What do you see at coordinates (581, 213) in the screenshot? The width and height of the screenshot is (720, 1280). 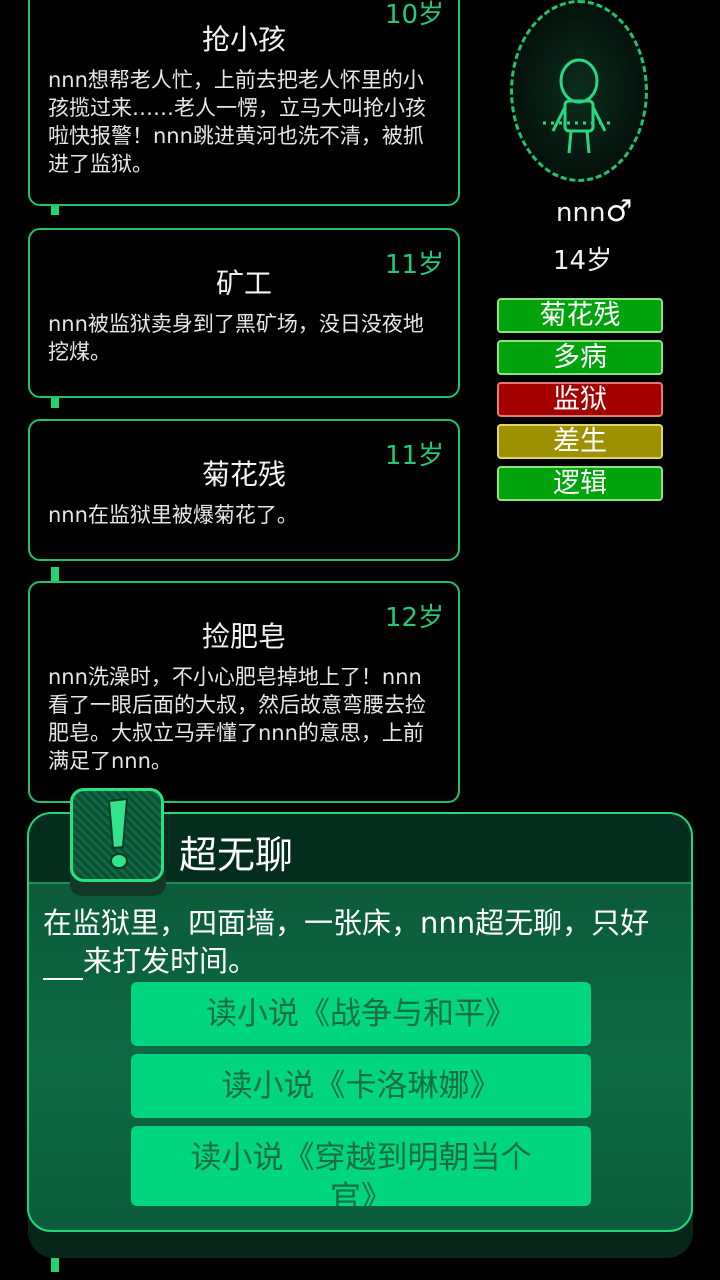 I see `player-name: nnn` at bounding box center [581, 213].